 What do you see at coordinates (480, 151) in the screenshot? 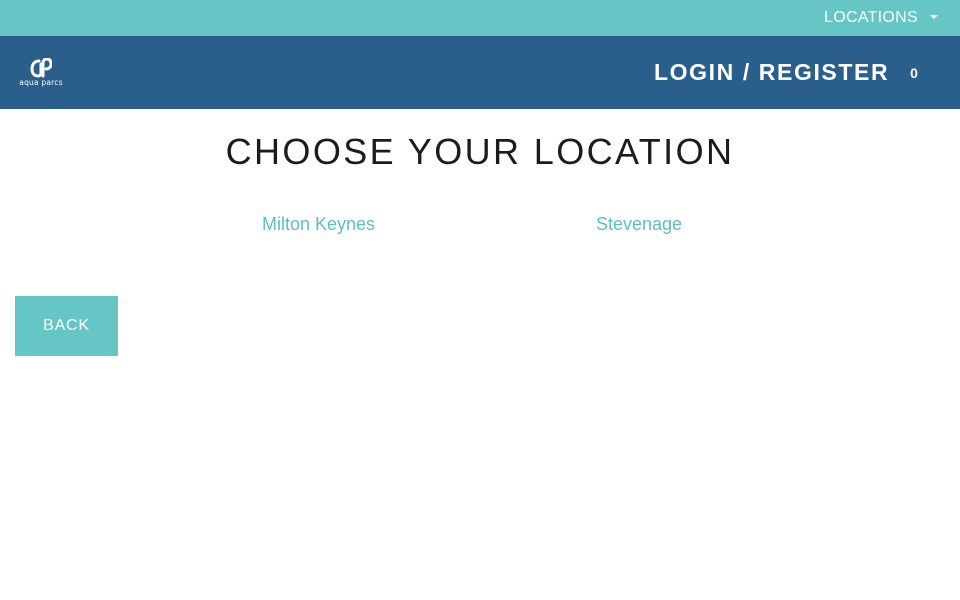
I see `page-title: CHOOSE YOUR LOCATION` at bounding box center [480, 151].